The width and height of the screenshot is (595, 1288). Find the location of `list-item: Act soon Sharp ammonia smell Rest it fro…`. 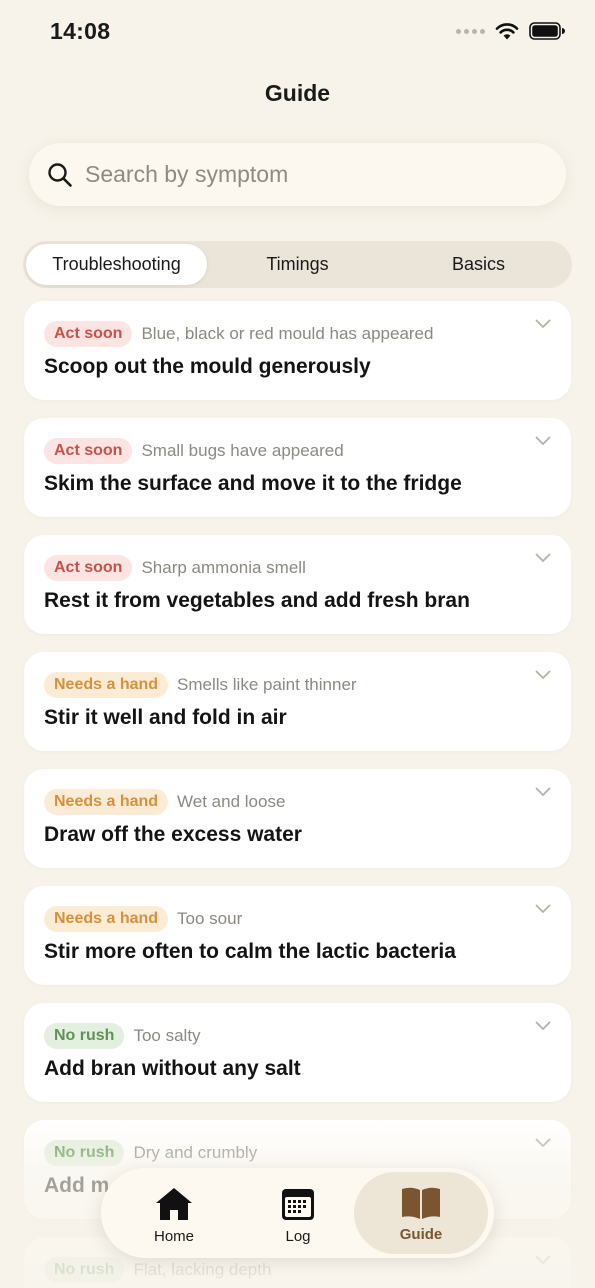

list-item: Act soon Sharp ammonia smell Rest it fro… is located at coordinates (297, 584).